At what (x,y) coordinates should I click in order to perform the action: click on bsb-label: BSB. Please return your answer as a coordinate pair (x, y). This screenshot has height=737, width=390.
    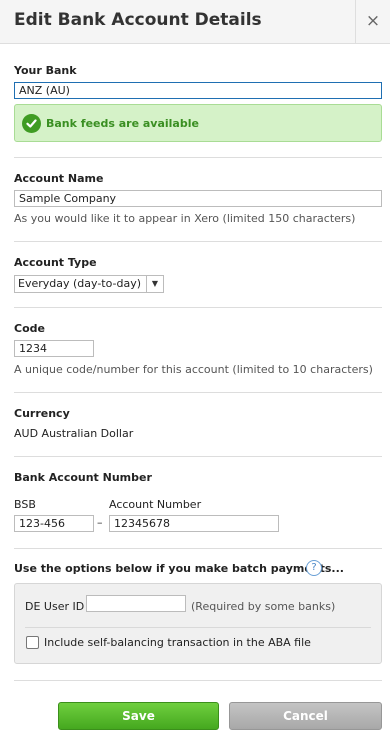
    Looking at the image, I should click on (25, 504).